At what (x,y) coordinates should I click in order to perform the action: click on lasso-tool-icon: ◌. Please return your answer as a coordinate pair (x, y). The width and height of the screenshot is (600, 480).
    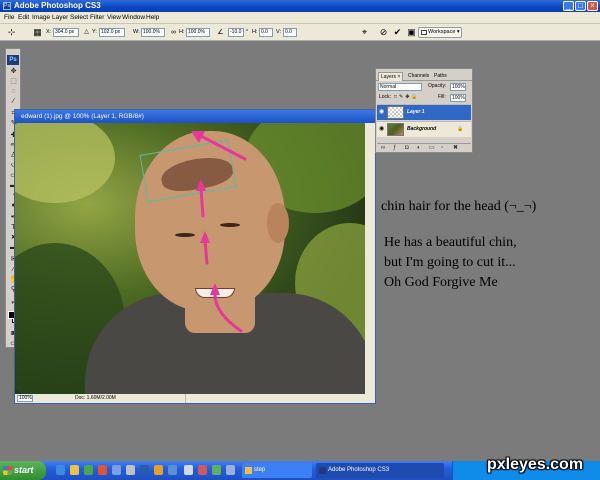
    Looking at the image, I should click on (13, 91).